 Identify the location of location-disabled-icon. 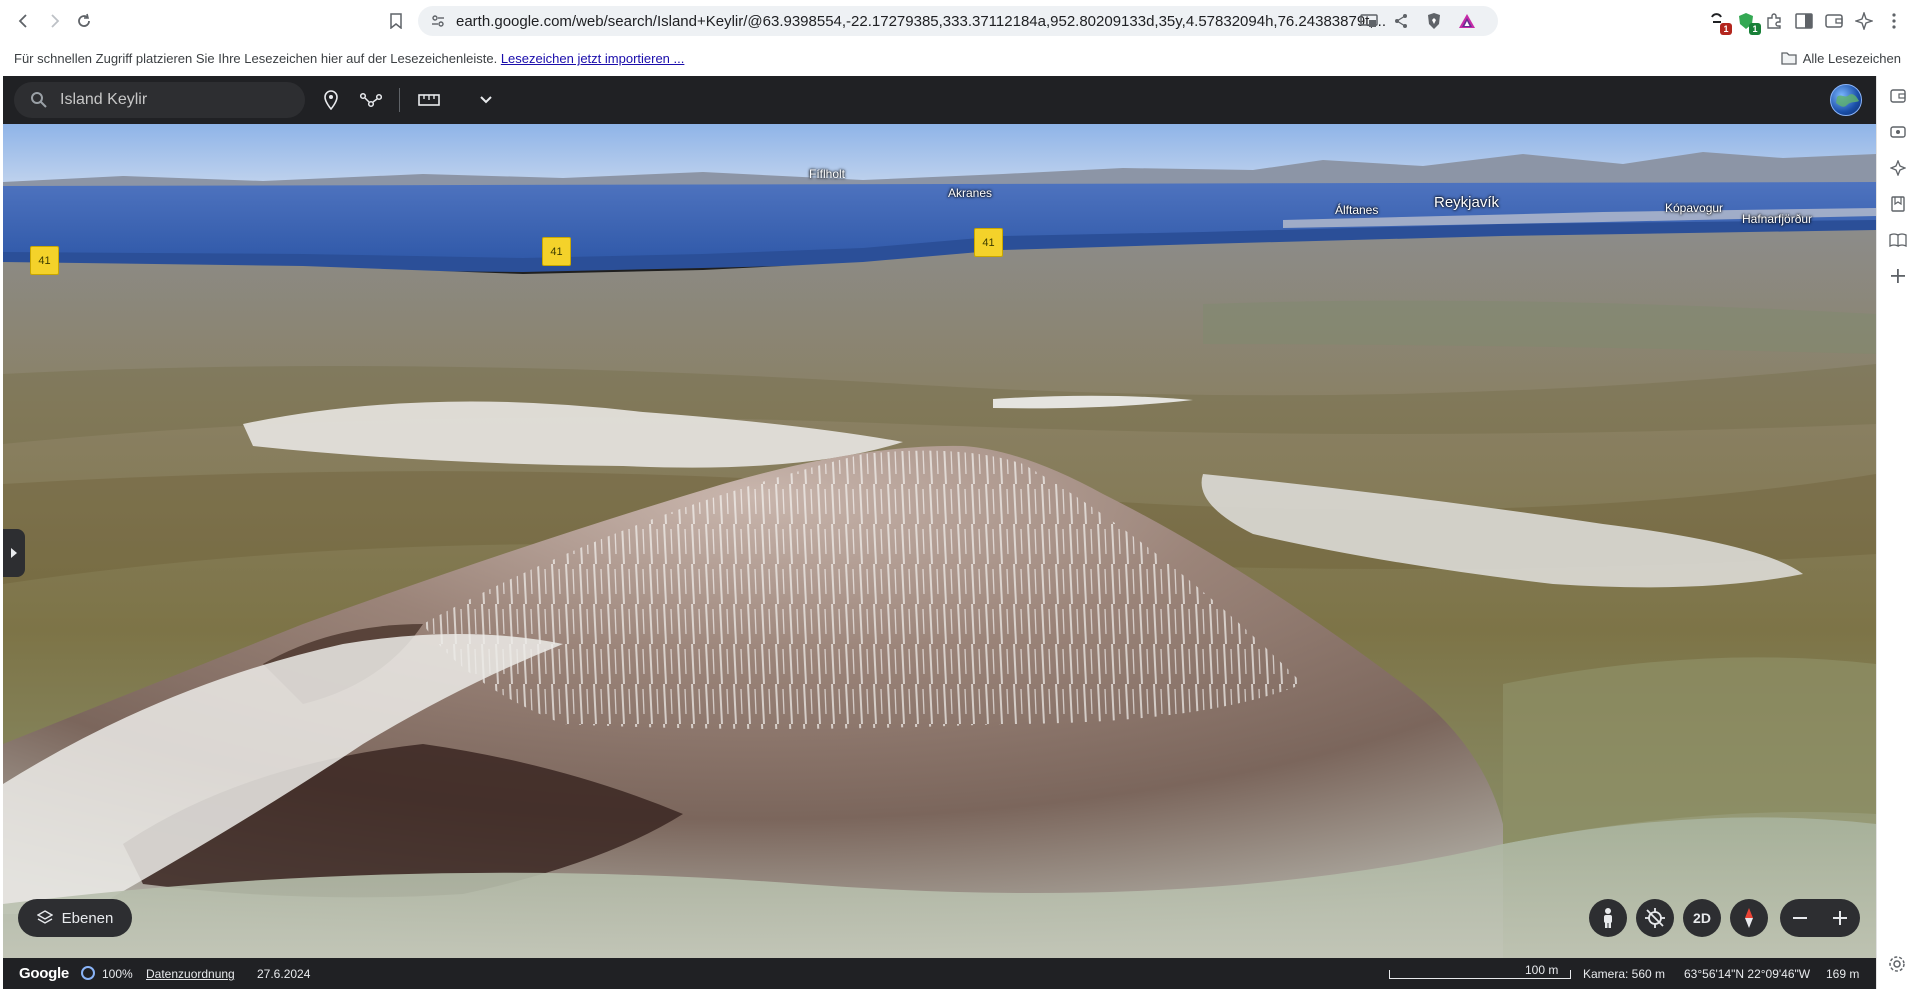
(1655, 918).